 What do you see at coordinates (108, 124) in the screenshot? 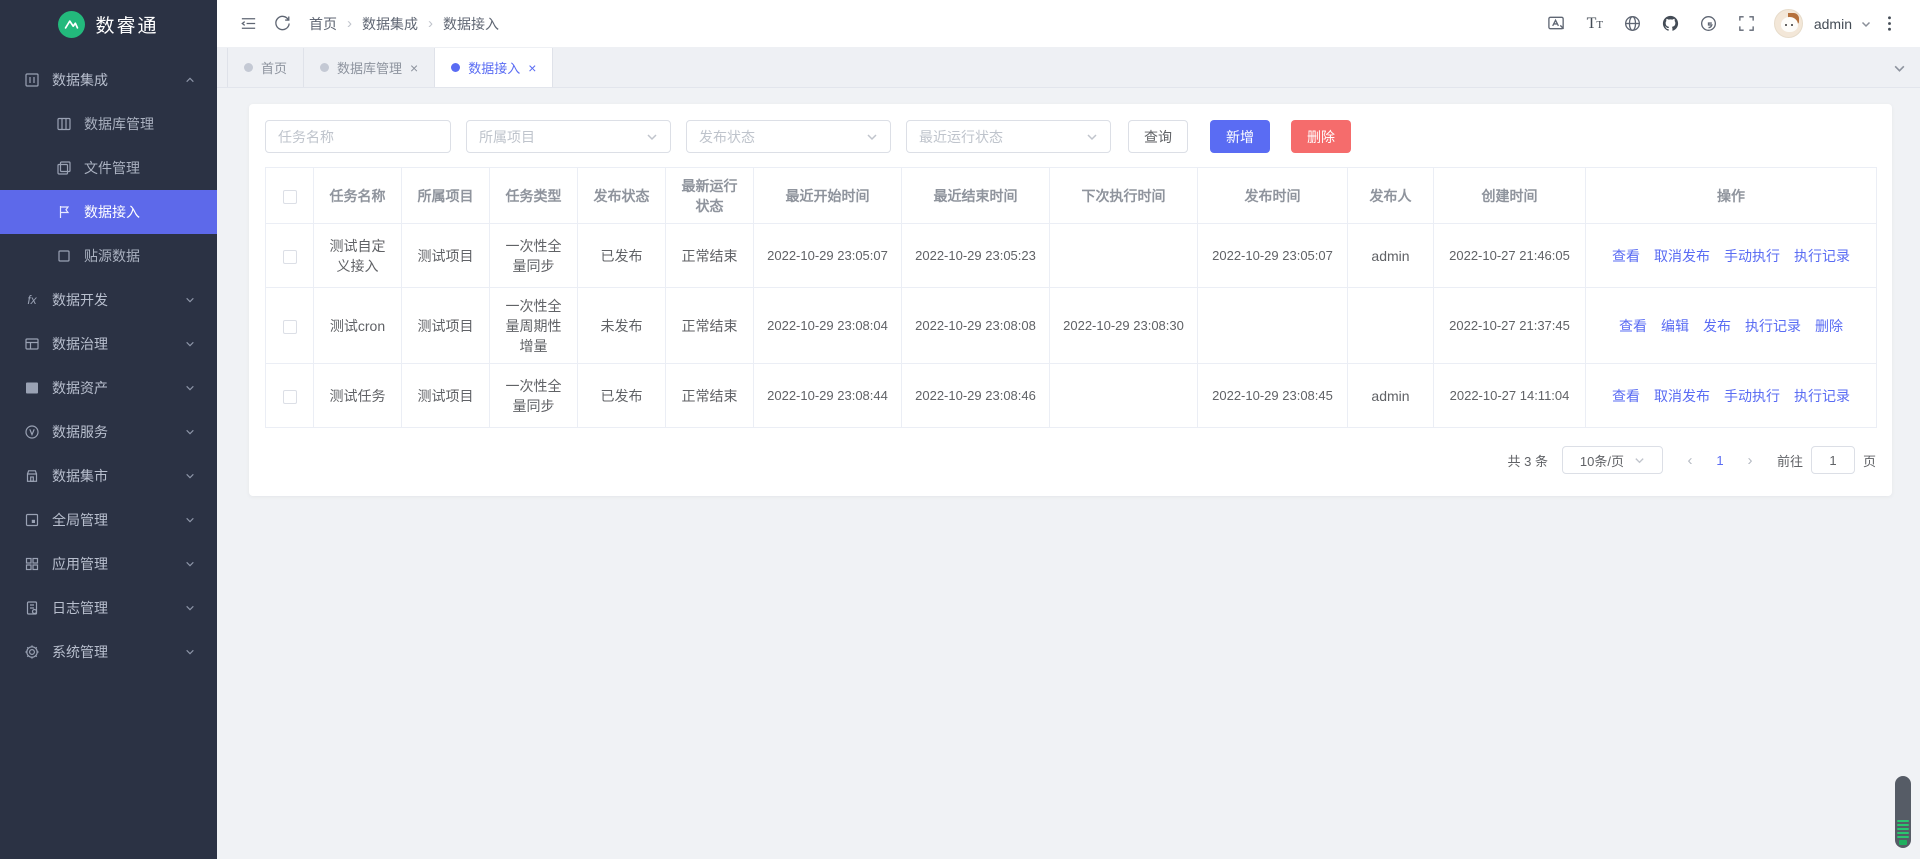
I see `sidebar-item-database-management: 数据库管理` at bounding box center [108, 124].